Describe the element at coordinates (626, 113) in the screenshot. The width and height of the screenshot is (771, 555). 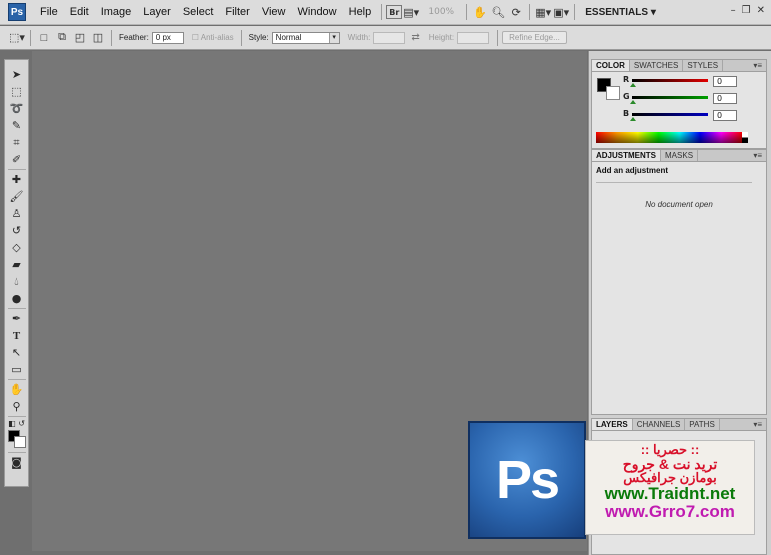
I see `blue-label: B` at that location.